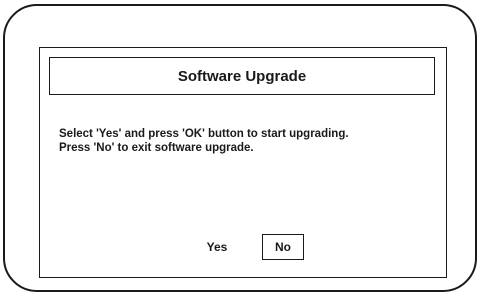 The width and height of the screenshot is (484, 300). What do you see at coordinates (156, 148) in the screenshot?
I see `message-line-2: Press 'No' to exit software upgrade.` at bounding box center [156, 148].